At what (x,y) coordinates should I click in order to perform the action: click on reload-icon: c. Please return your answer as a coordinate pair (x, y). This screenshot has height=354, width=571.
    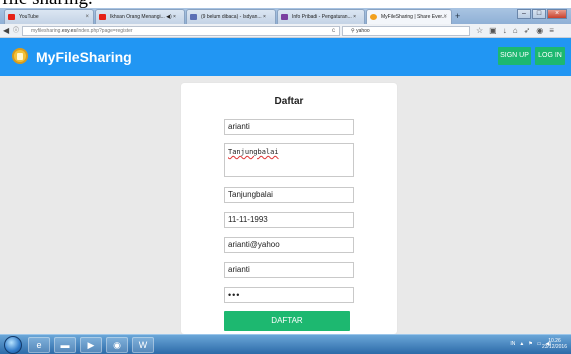
    Looking at the image, I should click on (333, 31).